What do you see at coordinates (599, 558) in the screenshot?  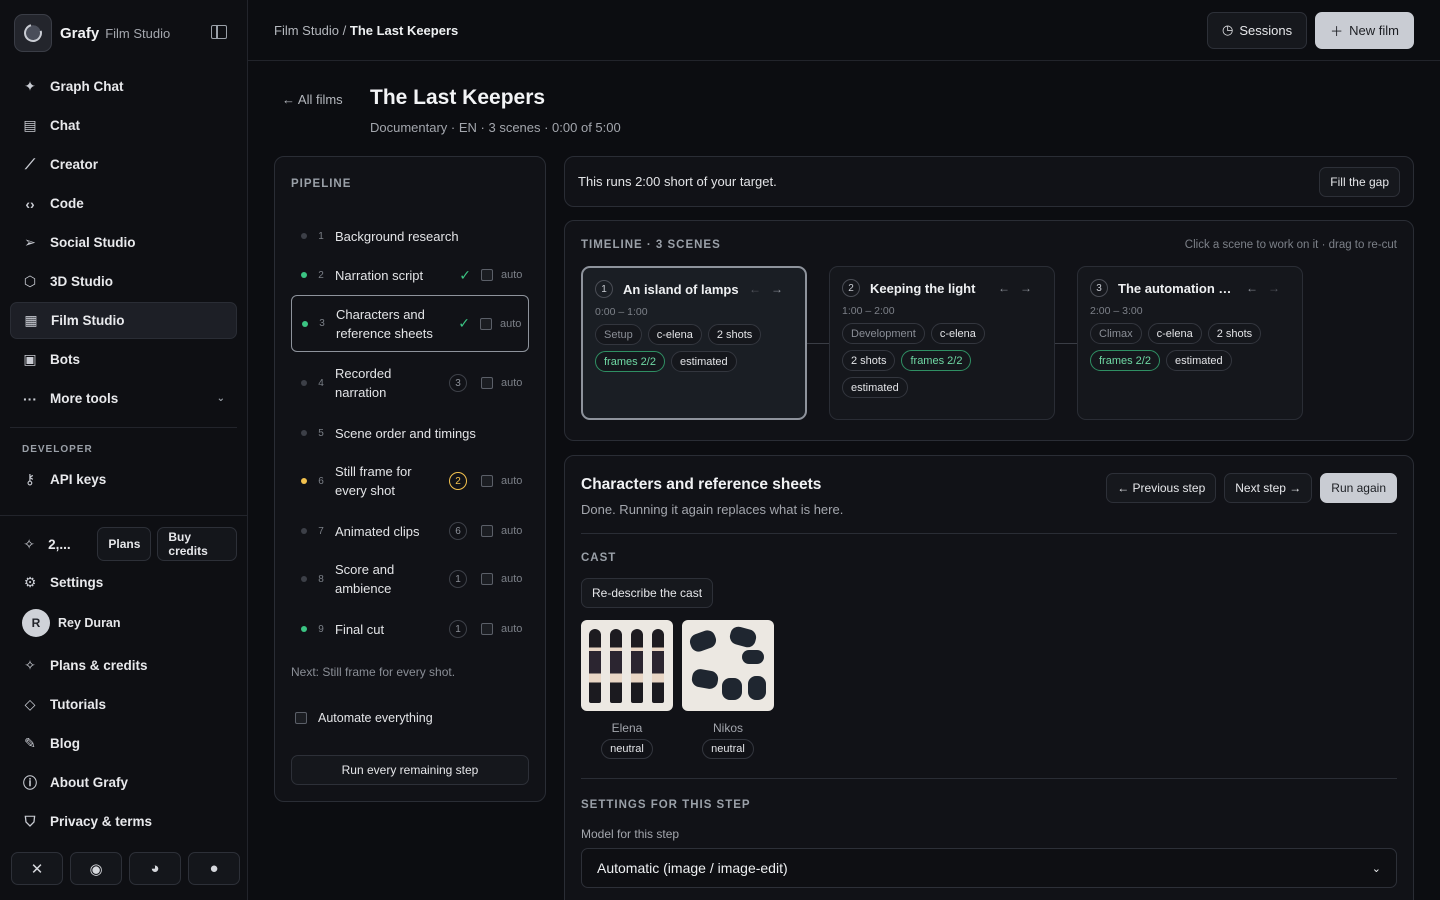 I see `cast-label: CAST` at bounding box center [599, 558].